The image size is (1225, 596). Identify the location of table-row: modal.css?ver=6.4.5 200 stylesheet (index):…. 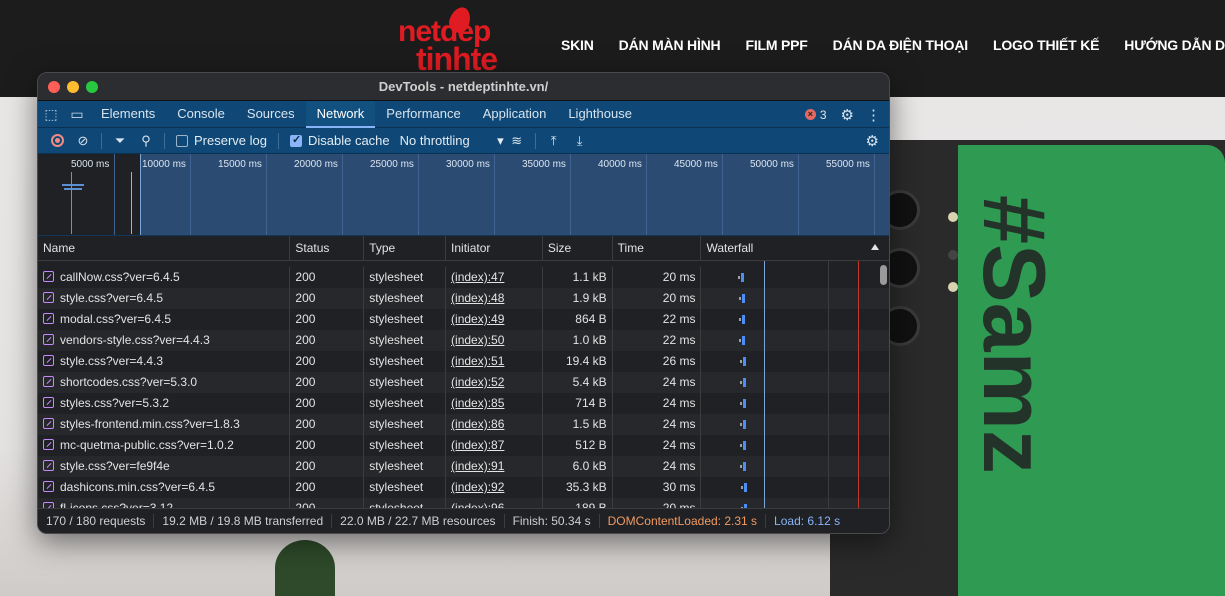
(463, 319).